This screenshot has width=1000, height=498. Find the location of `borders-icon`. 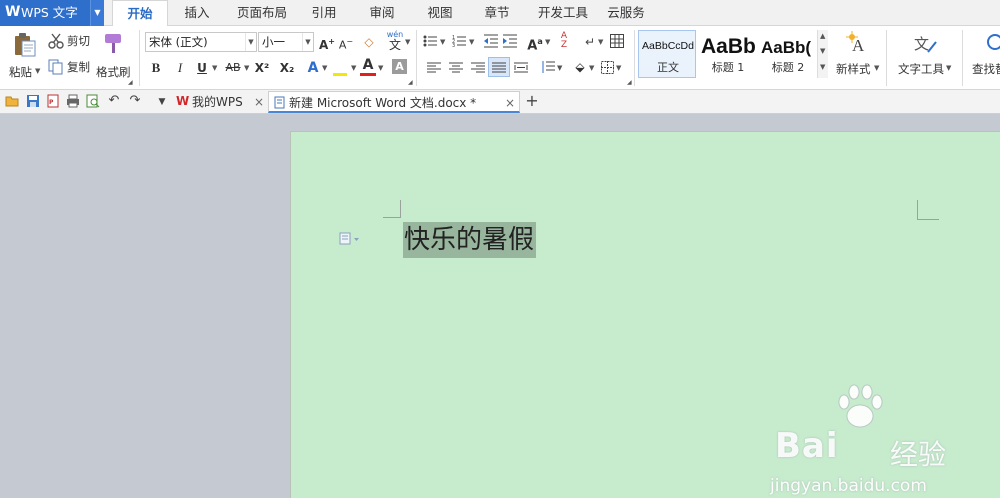

borders-icon is located at coordinates (607, 67).